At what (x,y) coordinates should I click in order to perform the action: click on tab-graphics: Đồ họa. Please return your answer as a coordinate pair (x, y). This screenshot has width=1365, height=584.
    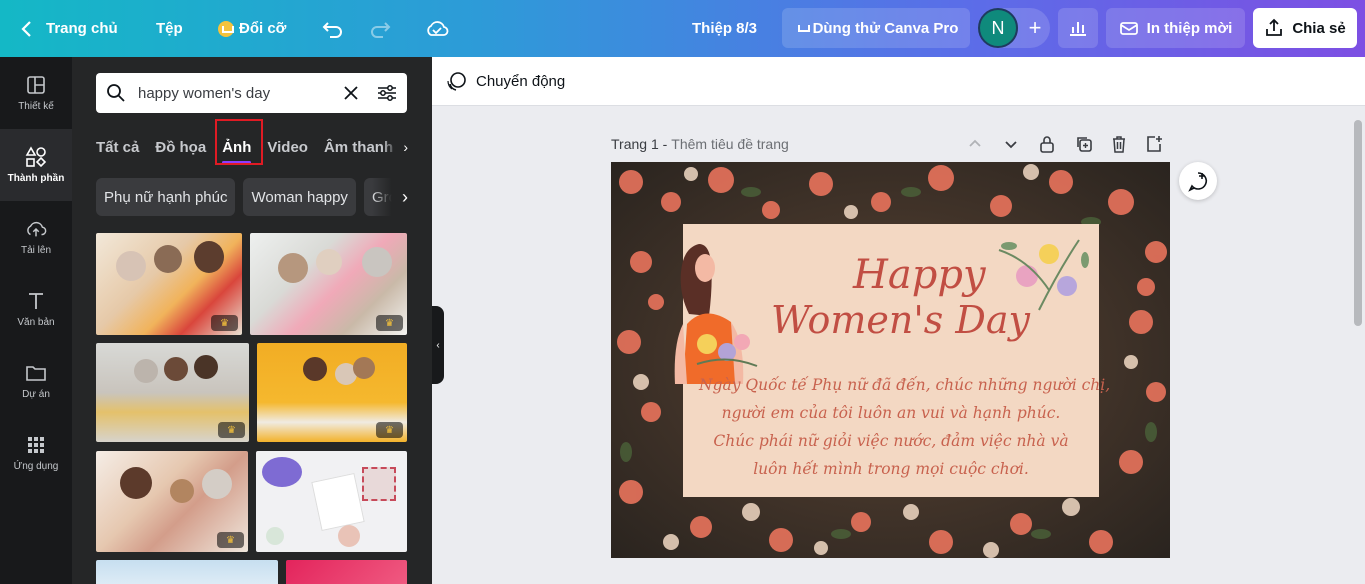
    Looking at the image, I should click on (180, 147).